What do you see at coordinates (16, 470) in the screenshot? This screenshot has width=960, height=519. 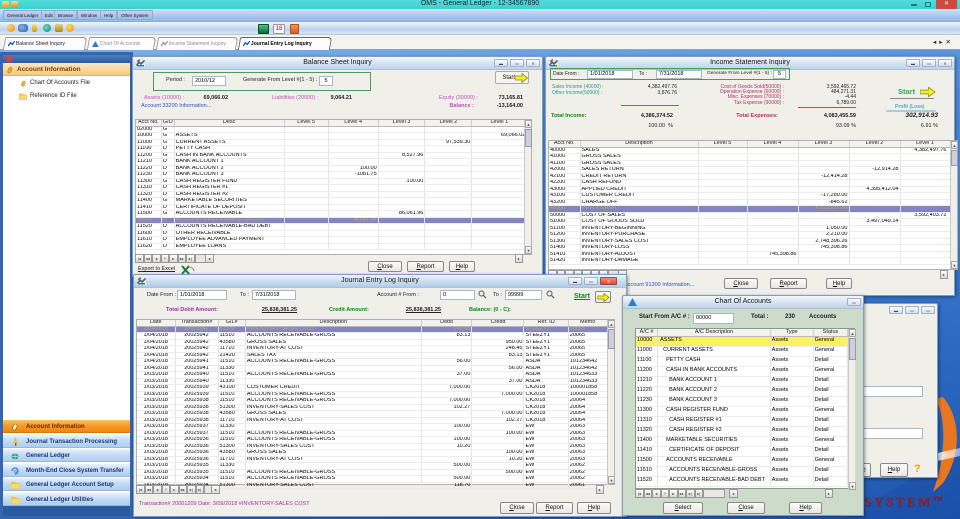 I see `svg-text: 31` at bounding box center [16, 470].